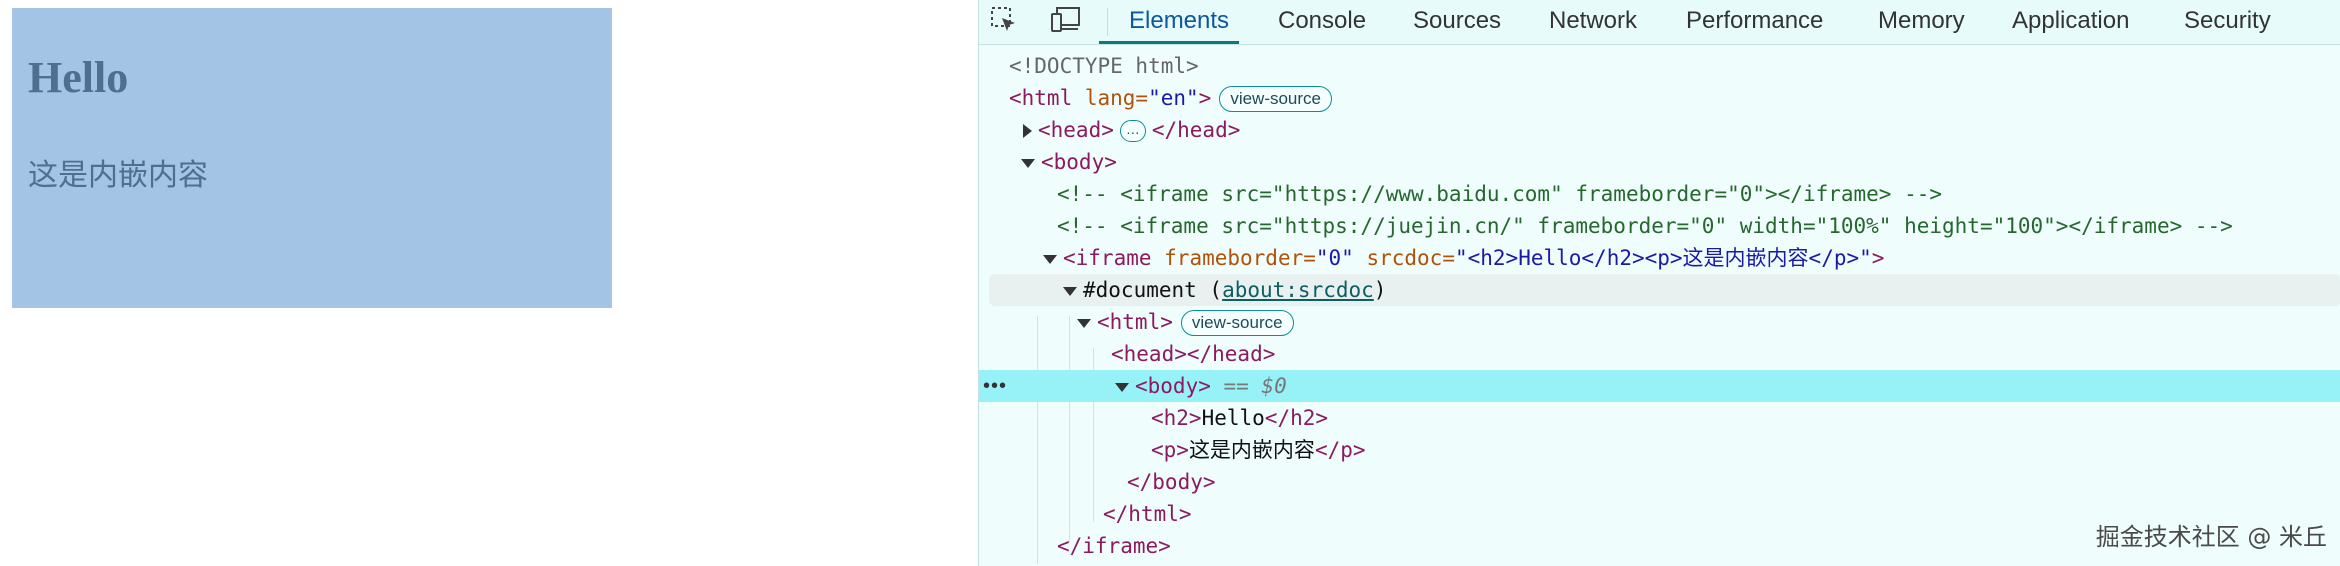 This screenshot has width=2340, height=566. Describe the element at coordinates (1659, 66) in the screenshot. I see `tree-row-doctype: <!DOCTYPE html>` at that location.